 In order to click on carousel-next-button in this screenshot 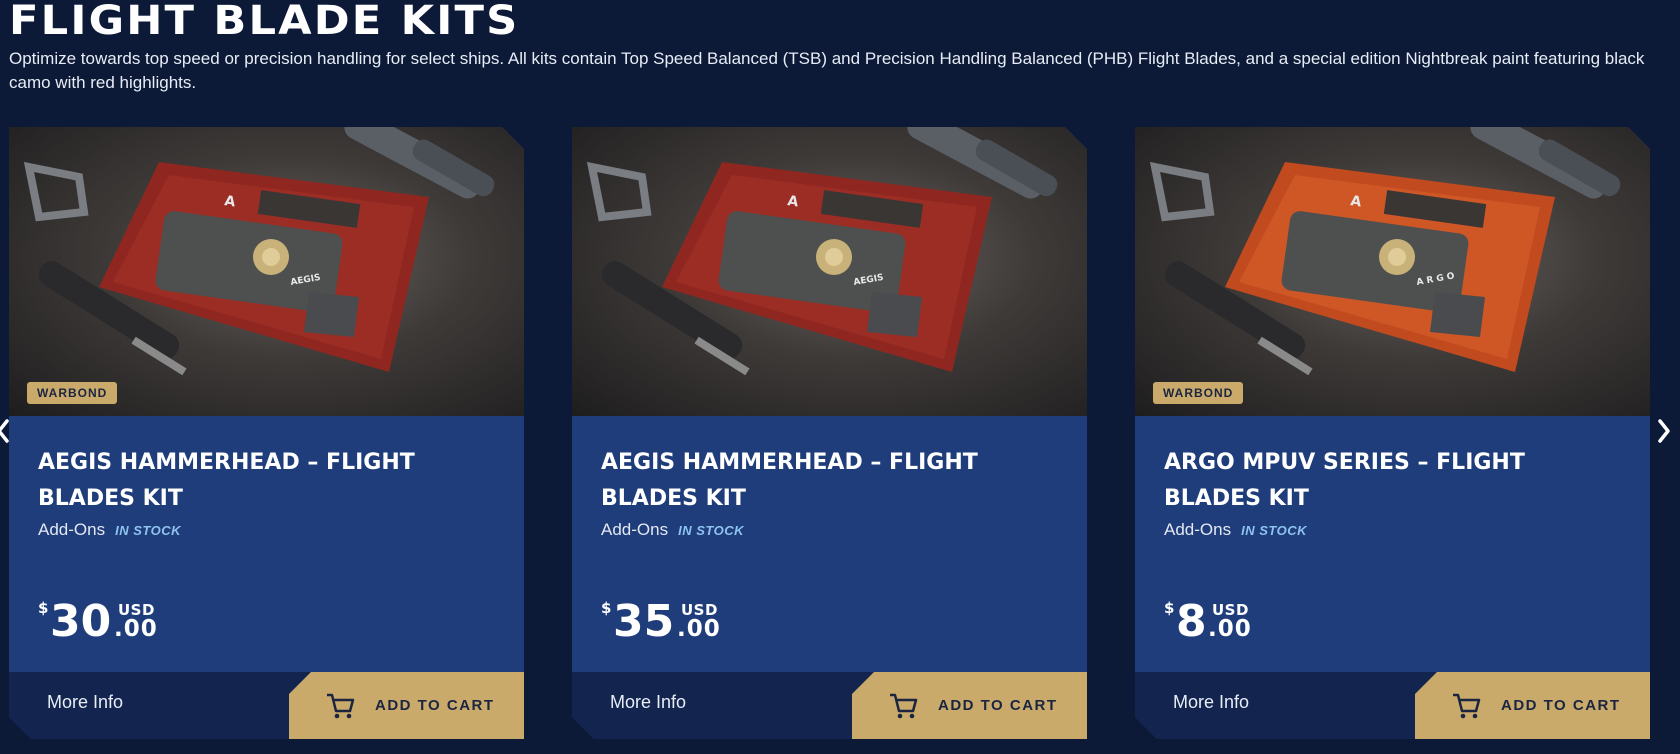, I will do `click(1664, 431)`.